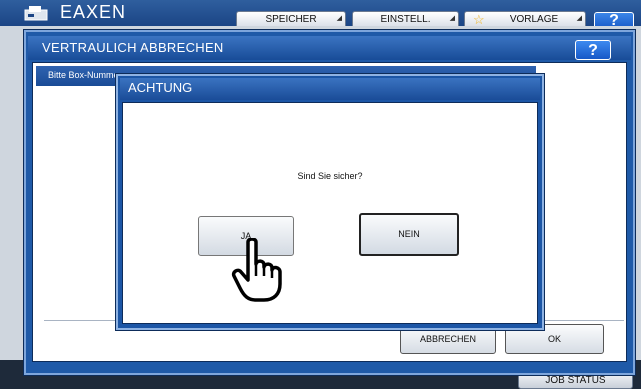 This screenshot has height=389, width=641. I want to click on speicher-label: SPEICHER, so click(291, 19).